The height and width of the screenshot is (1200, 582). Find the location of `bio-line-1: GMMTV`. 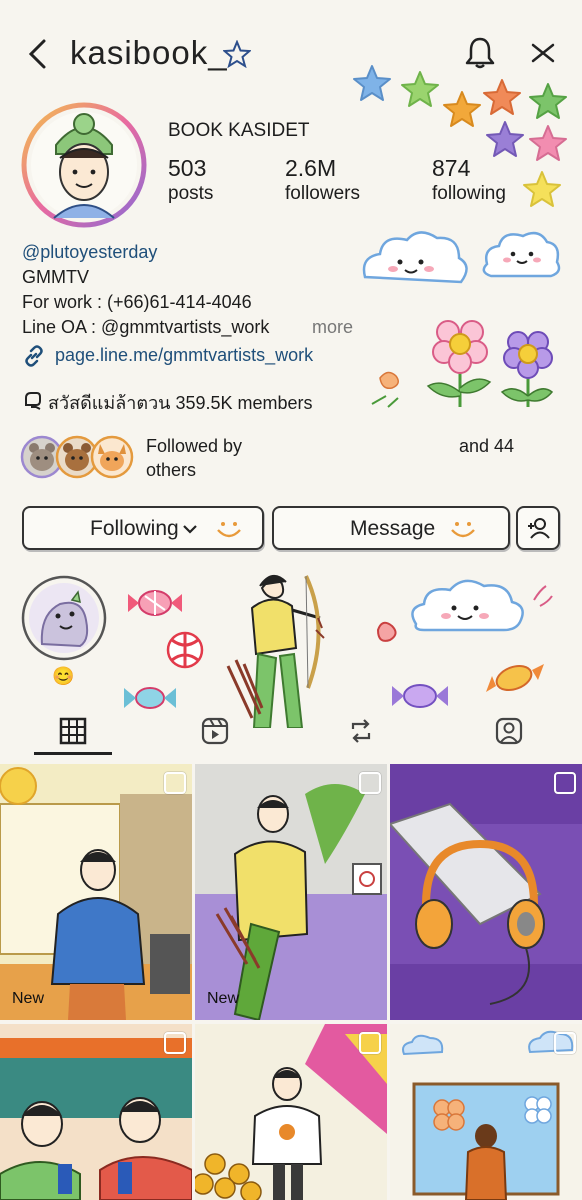

bio-line-1: GMMTV is located at coordinates (55, 277).